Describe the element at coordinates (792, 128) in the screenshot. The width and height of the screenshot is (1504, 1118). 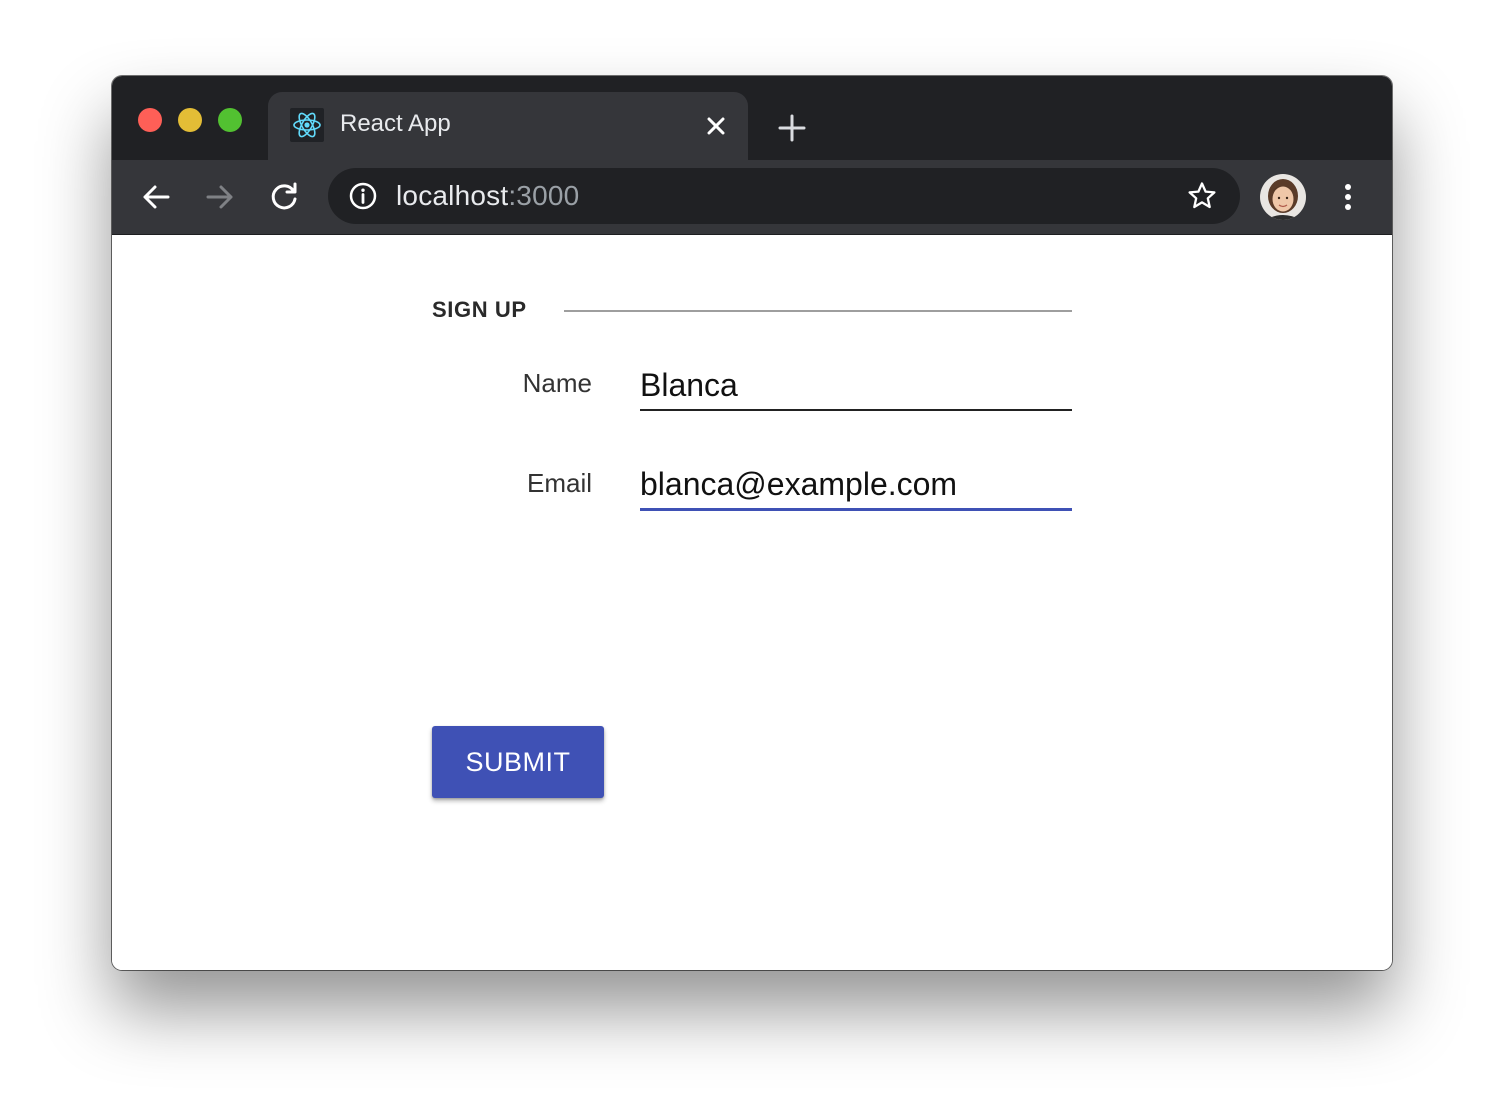
I see `plus-icon` at that location.